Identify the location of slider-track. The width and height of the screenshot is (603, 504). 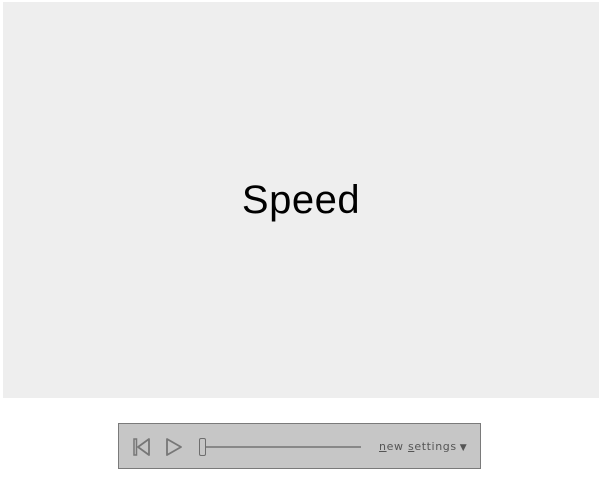
(282, 447).